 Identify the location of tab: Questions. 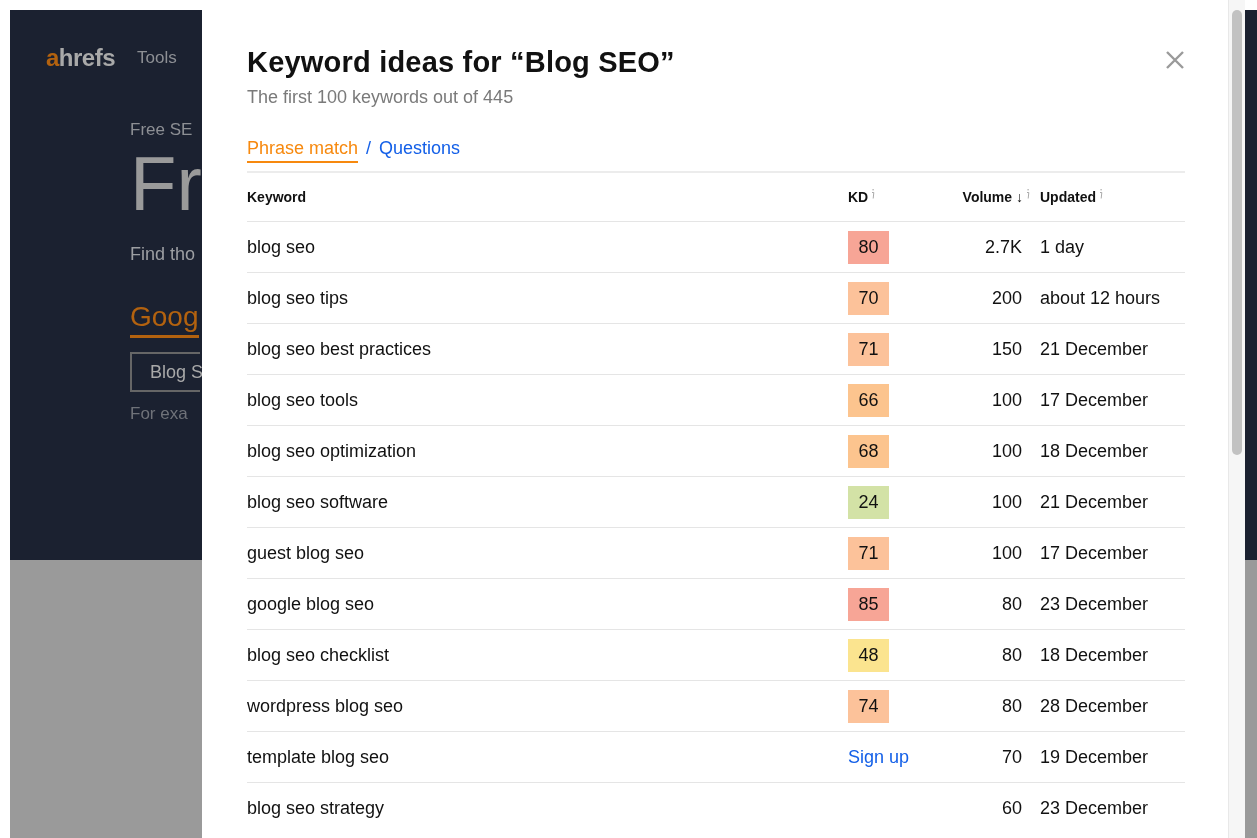
(420, 150).